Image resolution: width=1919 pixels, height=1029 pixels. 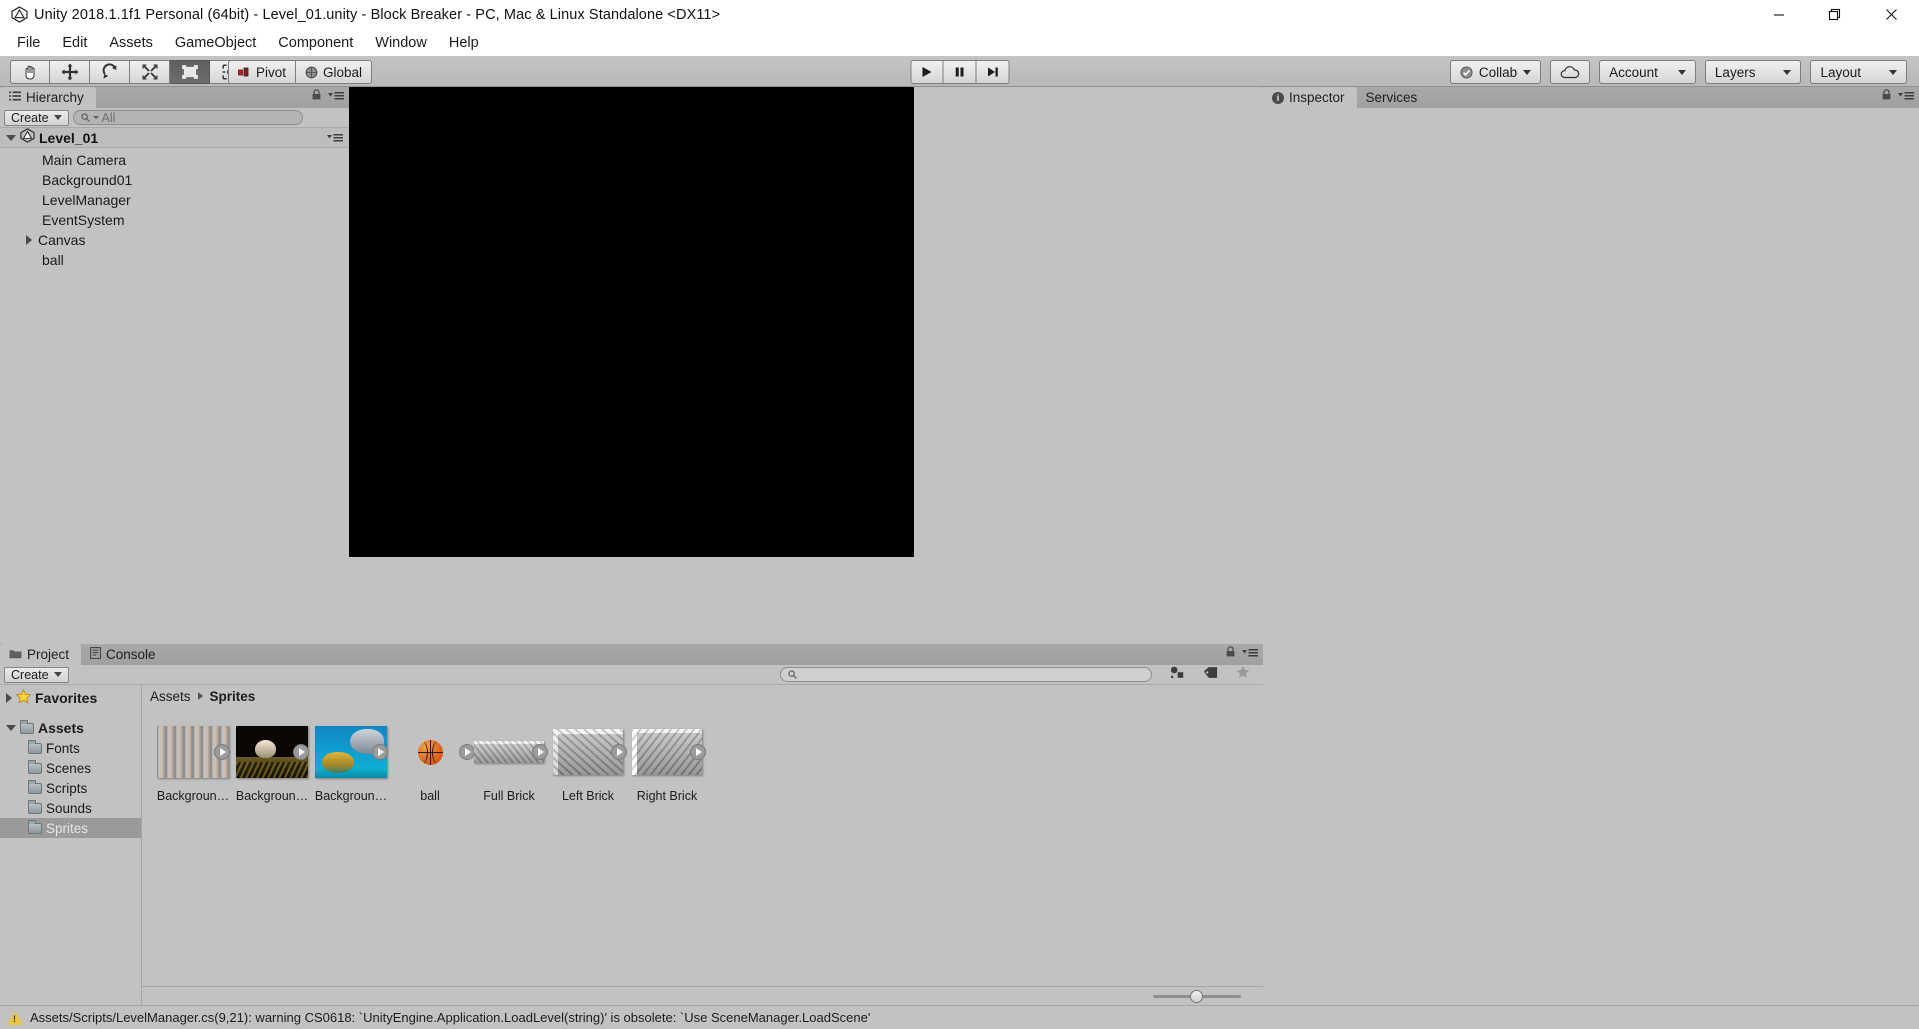 What do you see at coordinates (1310, 97) in the screenshot?
I see `tab-inspector: i Inspector` at bounding box center [1310, 97].